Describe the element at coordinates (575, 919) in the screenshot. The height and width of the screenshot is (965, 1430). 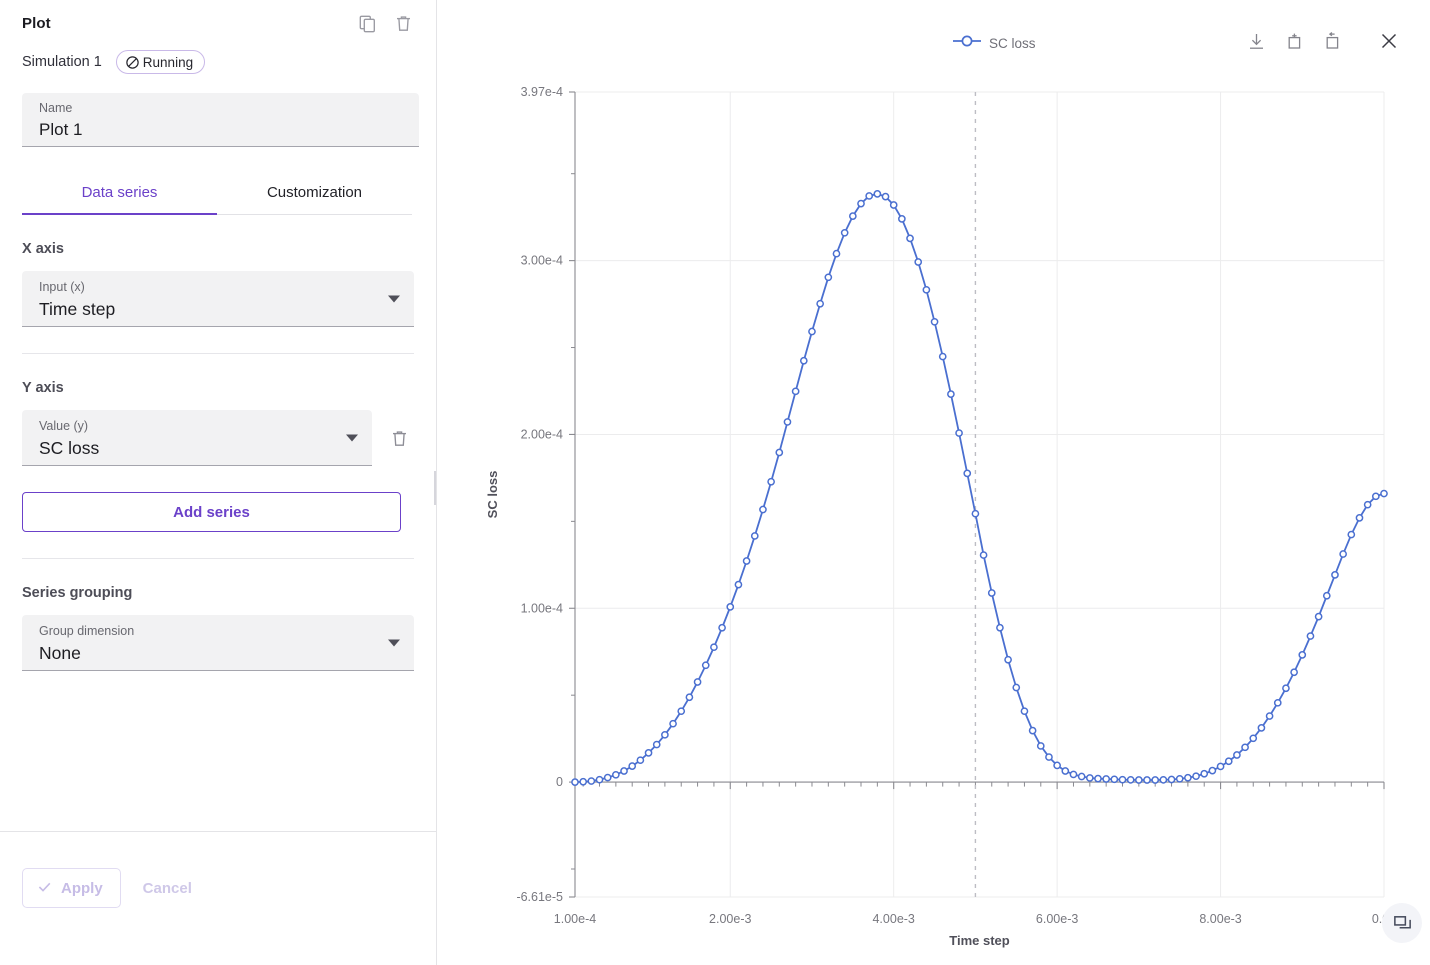
I see `x-tick-label: 1.00e-4` at that location.